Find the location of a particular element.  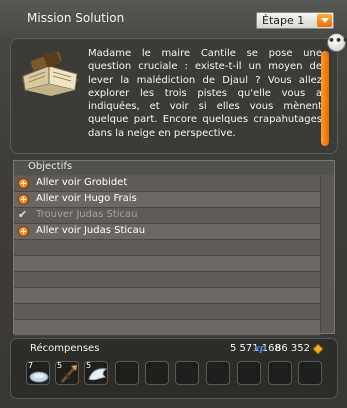

kamas-value: 86 352 is located at coordinates (292, 348).